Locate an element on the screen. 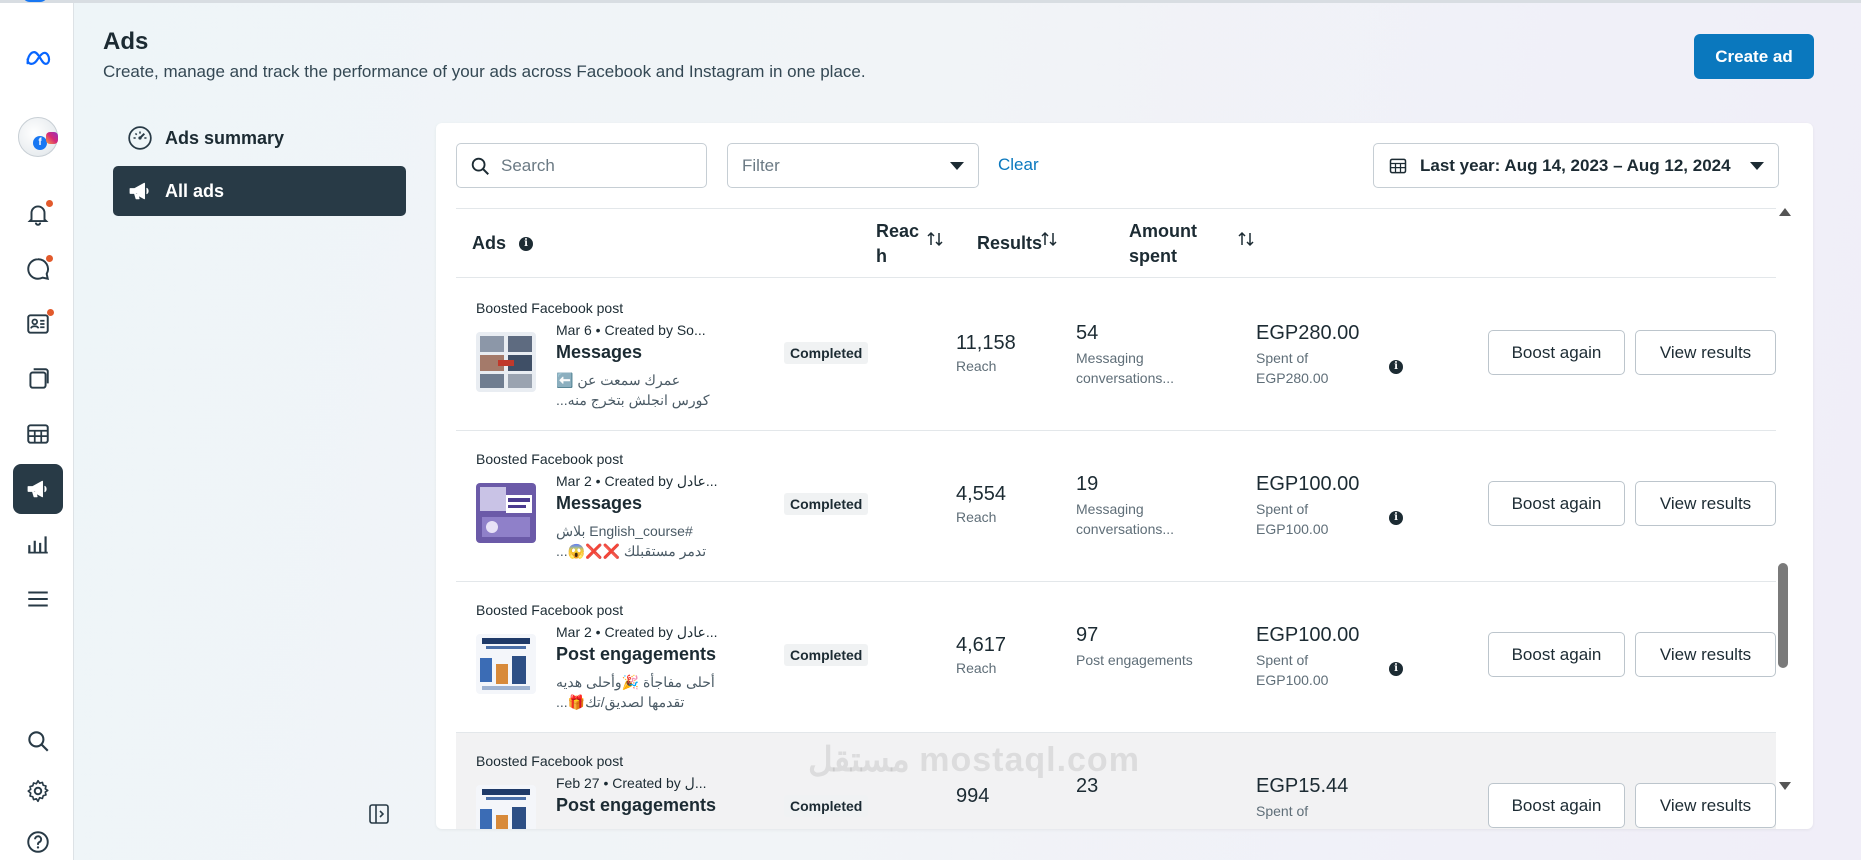 The width and height of the screenshot is (1861, 860). reach-value: 11,158 is located at coordinates (986, 343).